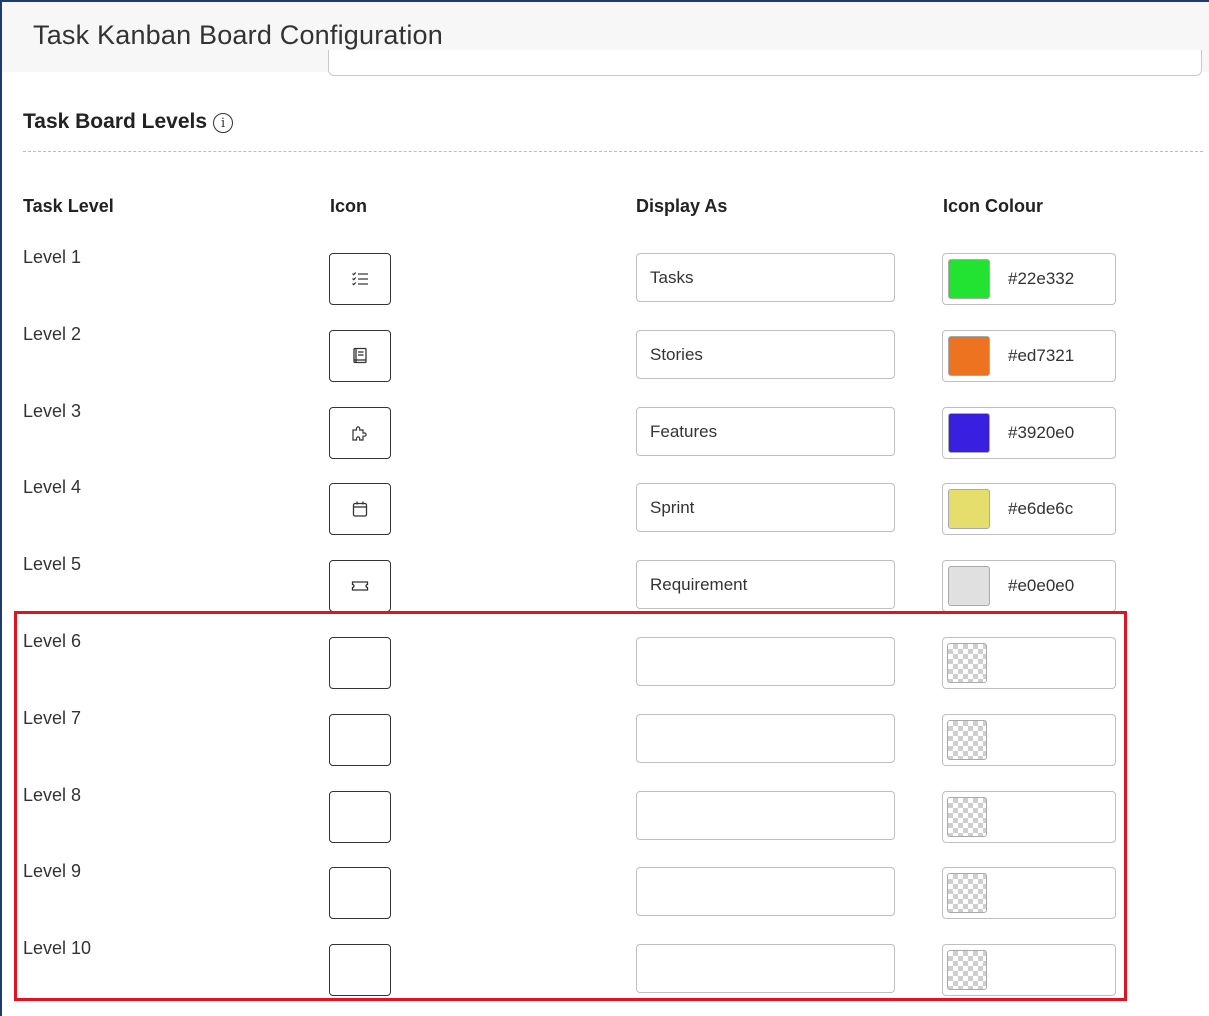 The width and height of the screenshot is (1209, 1016). I want to click on colour-hex-value: #e0e0e0, so click(1041, 585).